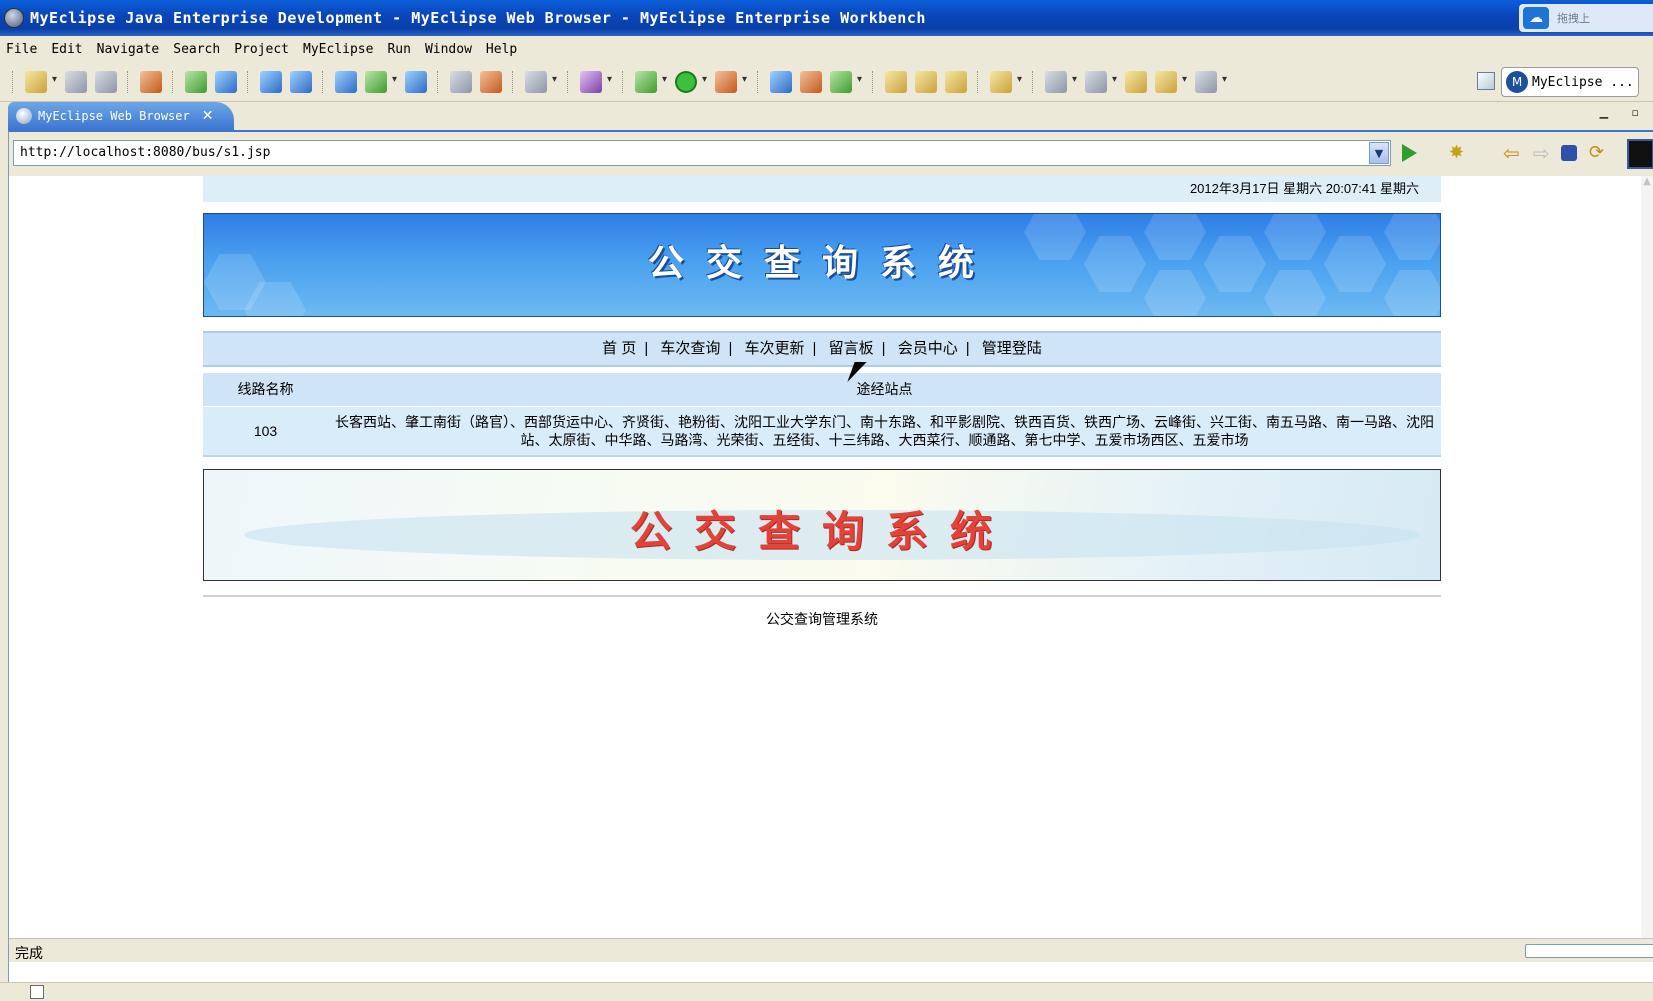  I want to click on menu-help: Help, so click(501, 49).